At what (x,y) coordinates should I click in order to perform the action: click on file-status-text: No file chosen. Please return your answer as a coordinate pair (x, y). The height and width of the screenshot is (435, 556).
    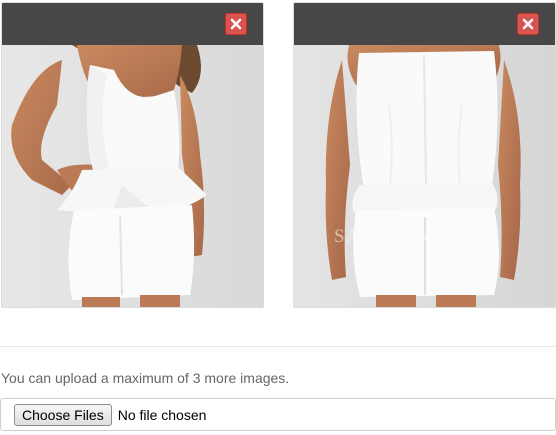
    Looking at the image, I should click on (162, 414).